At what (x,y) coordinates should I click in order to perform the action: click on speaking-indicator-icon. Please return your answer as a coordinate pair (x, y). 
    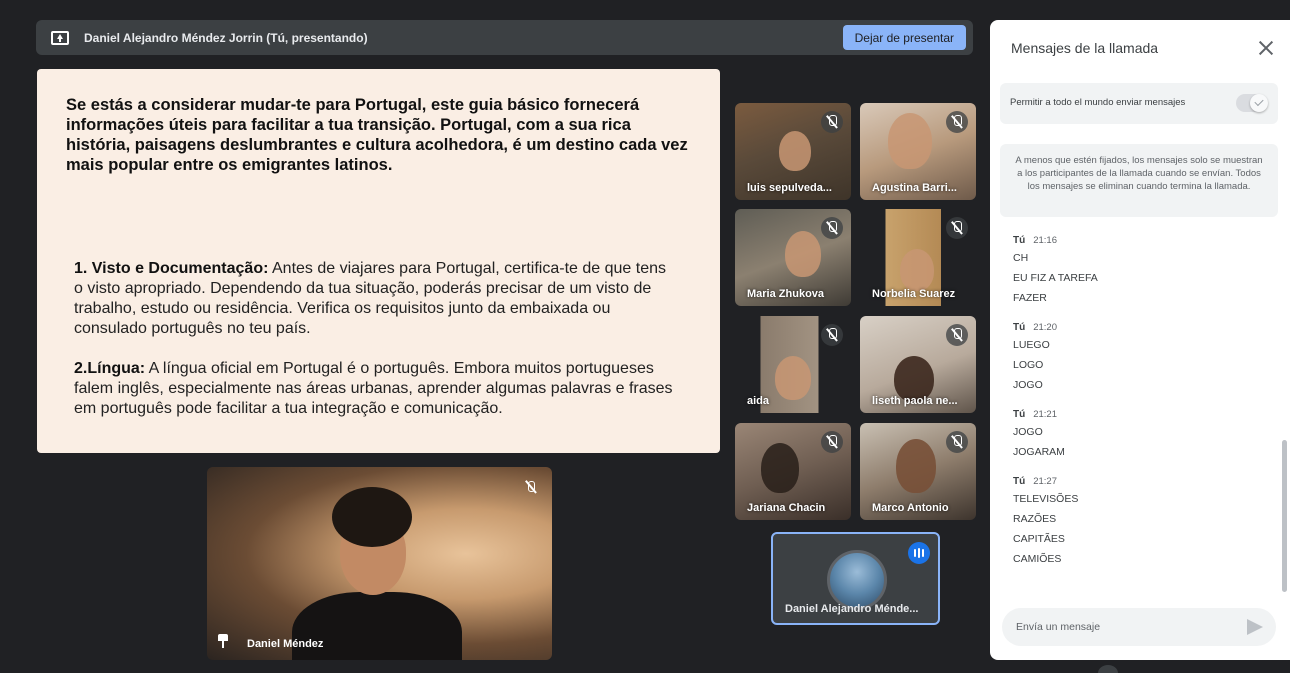
    Looking at the image, I should click on (919, 553).